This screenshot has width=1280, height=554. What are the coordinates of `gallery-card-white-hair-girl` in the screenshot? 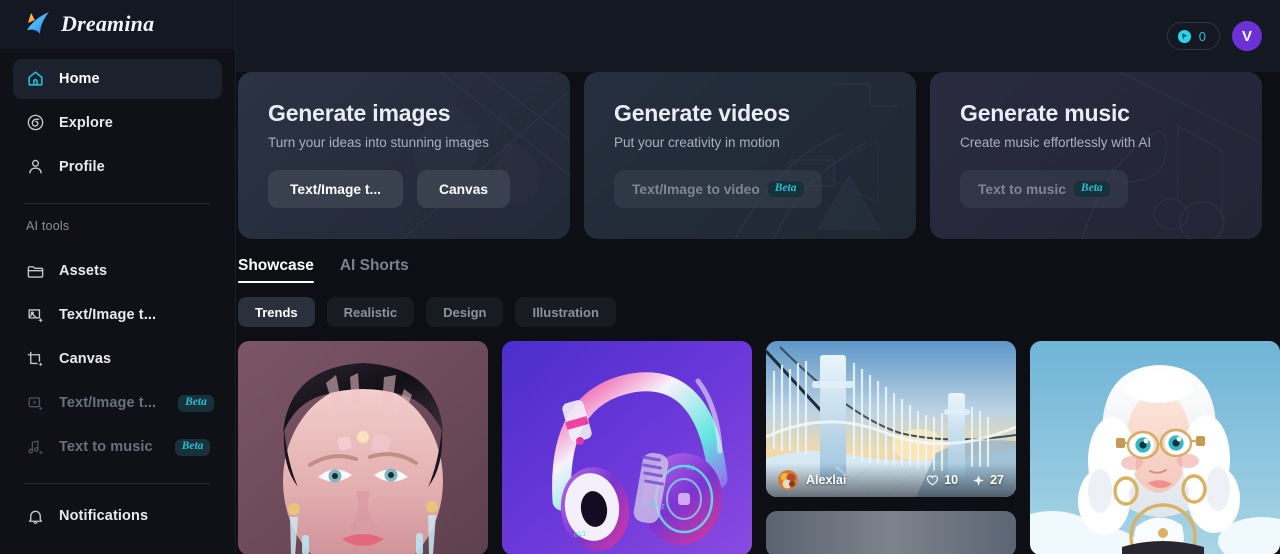 It's located at (1155, 447).